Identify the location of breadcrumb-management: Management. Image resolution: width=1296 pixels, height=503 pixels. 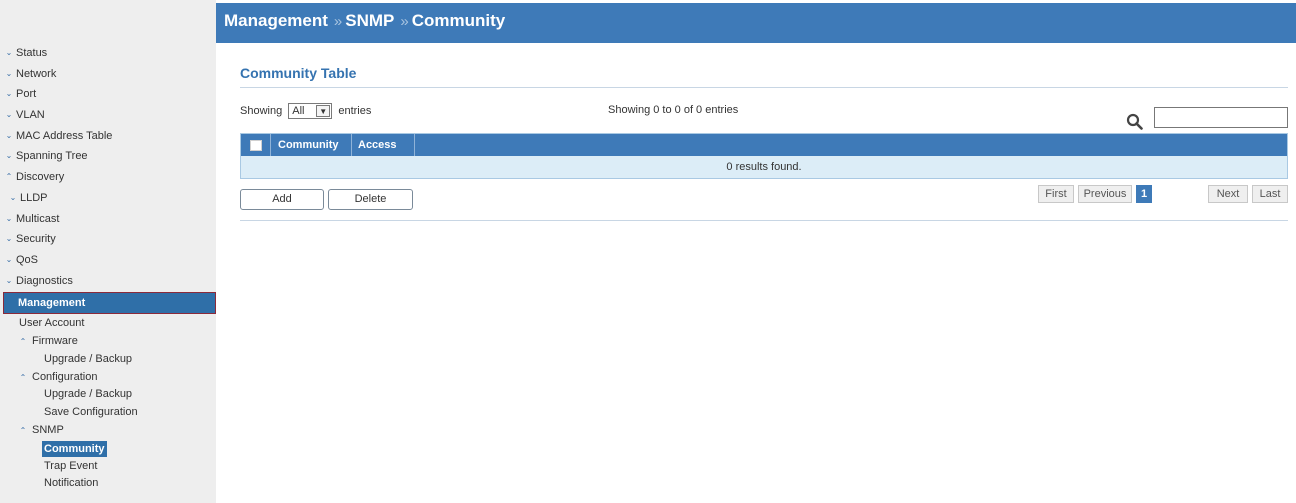
(276, 20).